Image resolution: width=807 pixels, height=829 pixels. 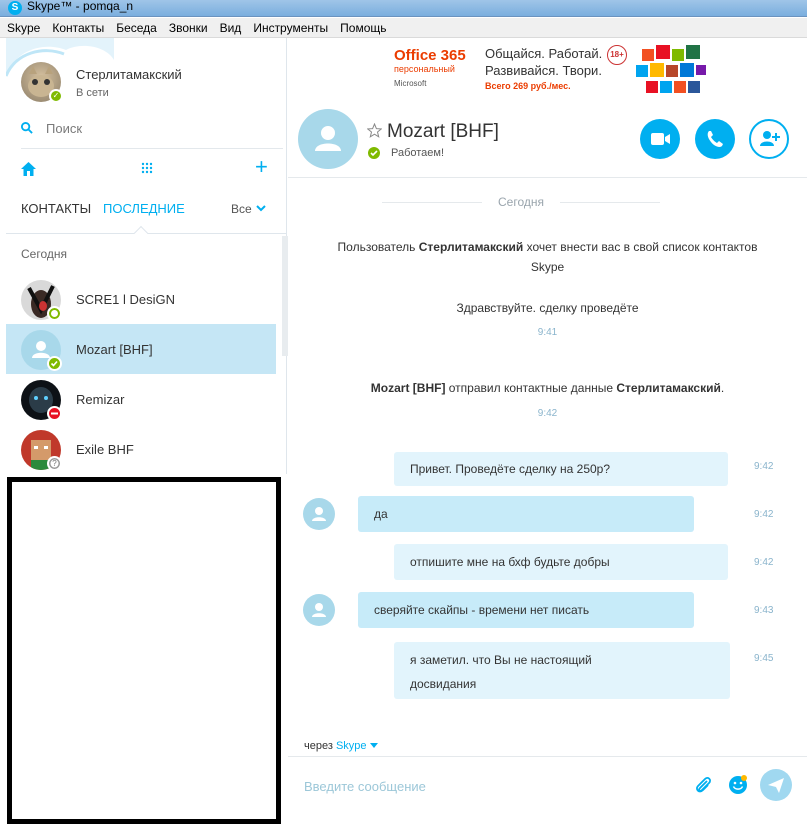 I want to click on contact-item: Remizar, so click(x=141, y=399).